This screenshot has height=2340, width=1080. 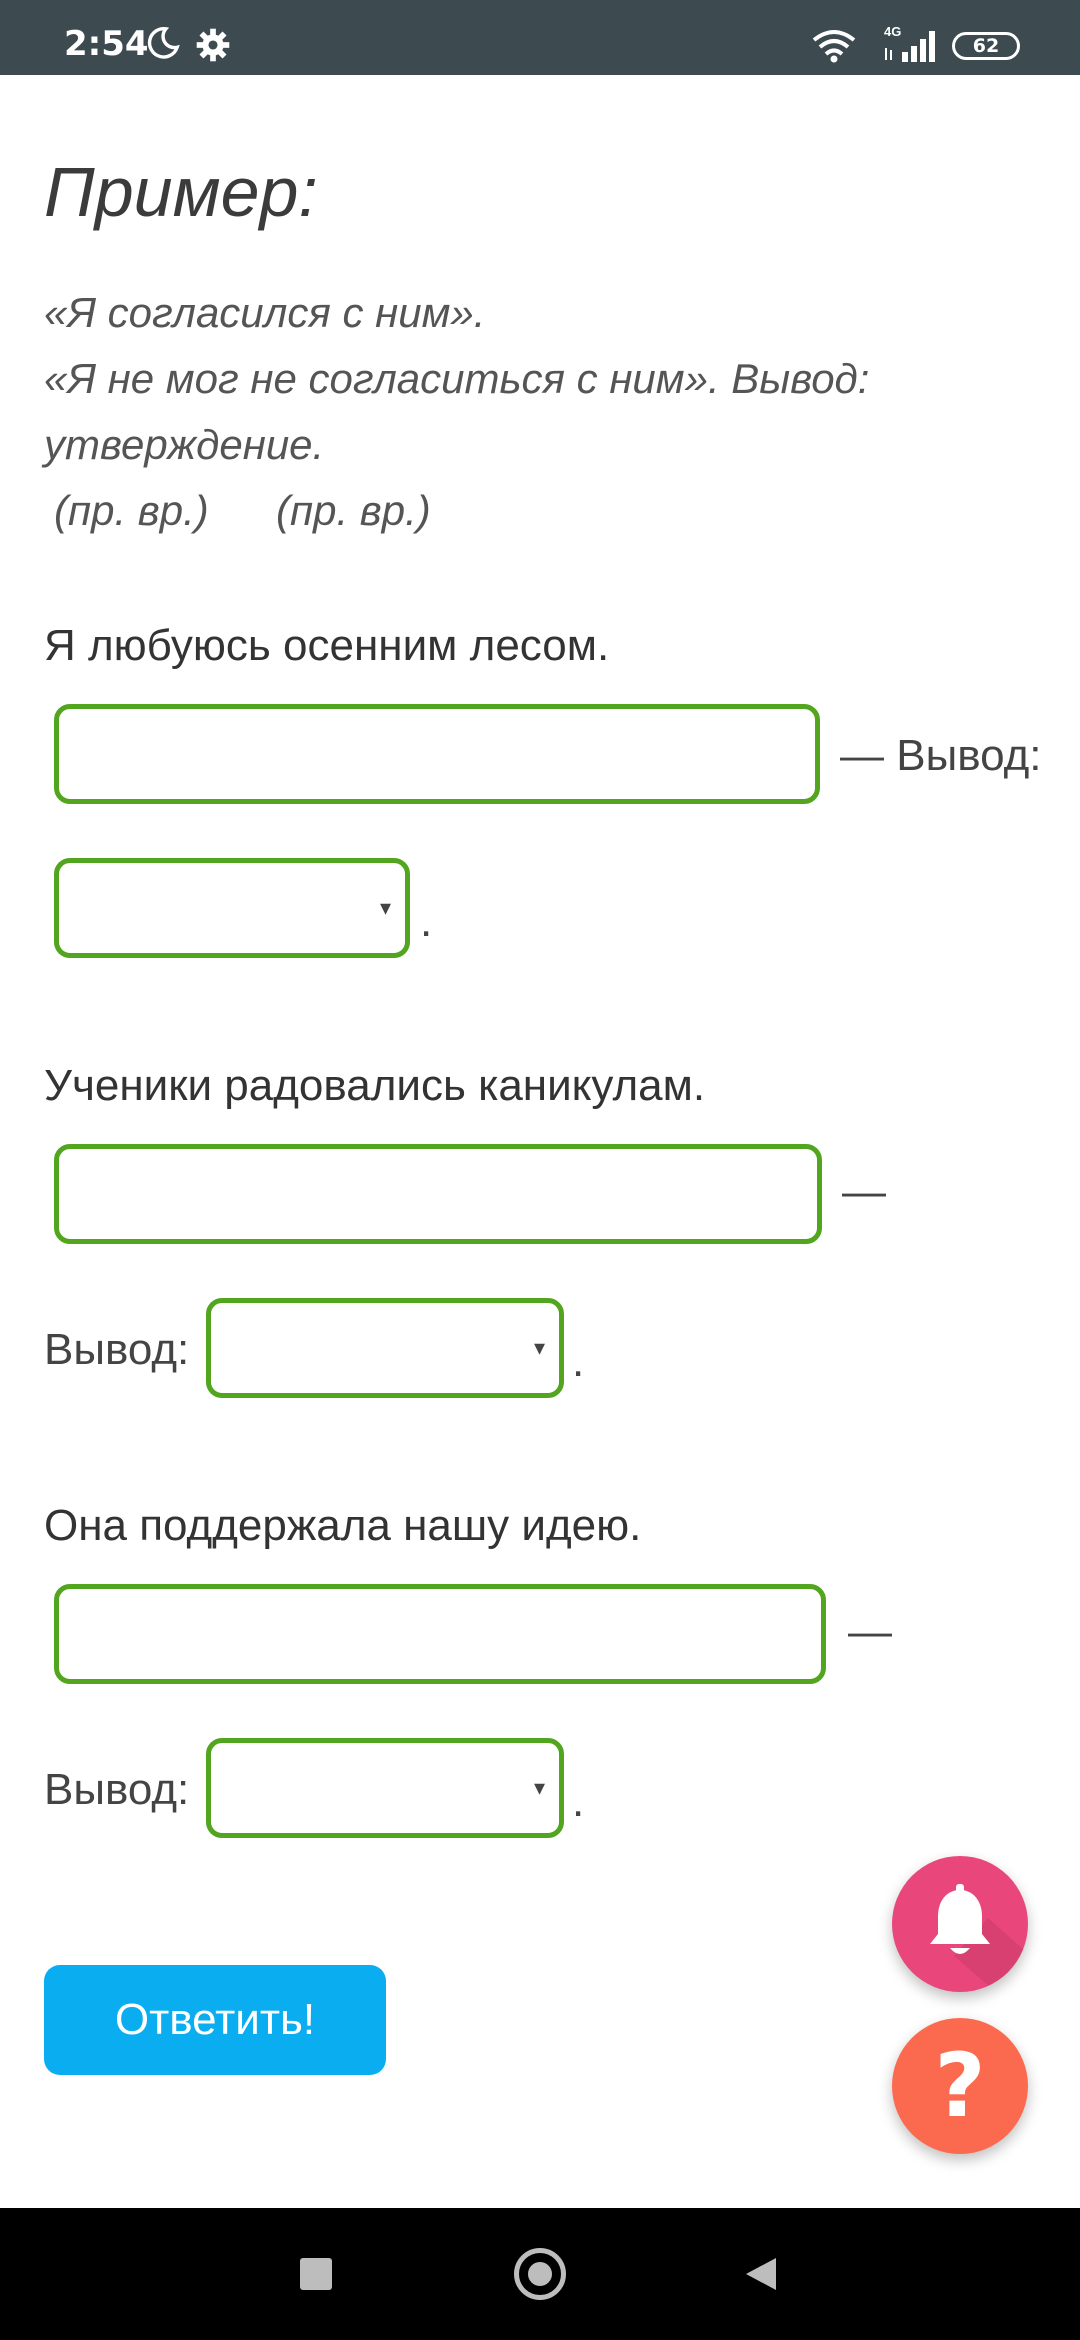 What do you see at coordinates (265, 312) in the screenshot?
I see `example-line-1: «Я согласился с ним».` at bounding box center [265, 312].